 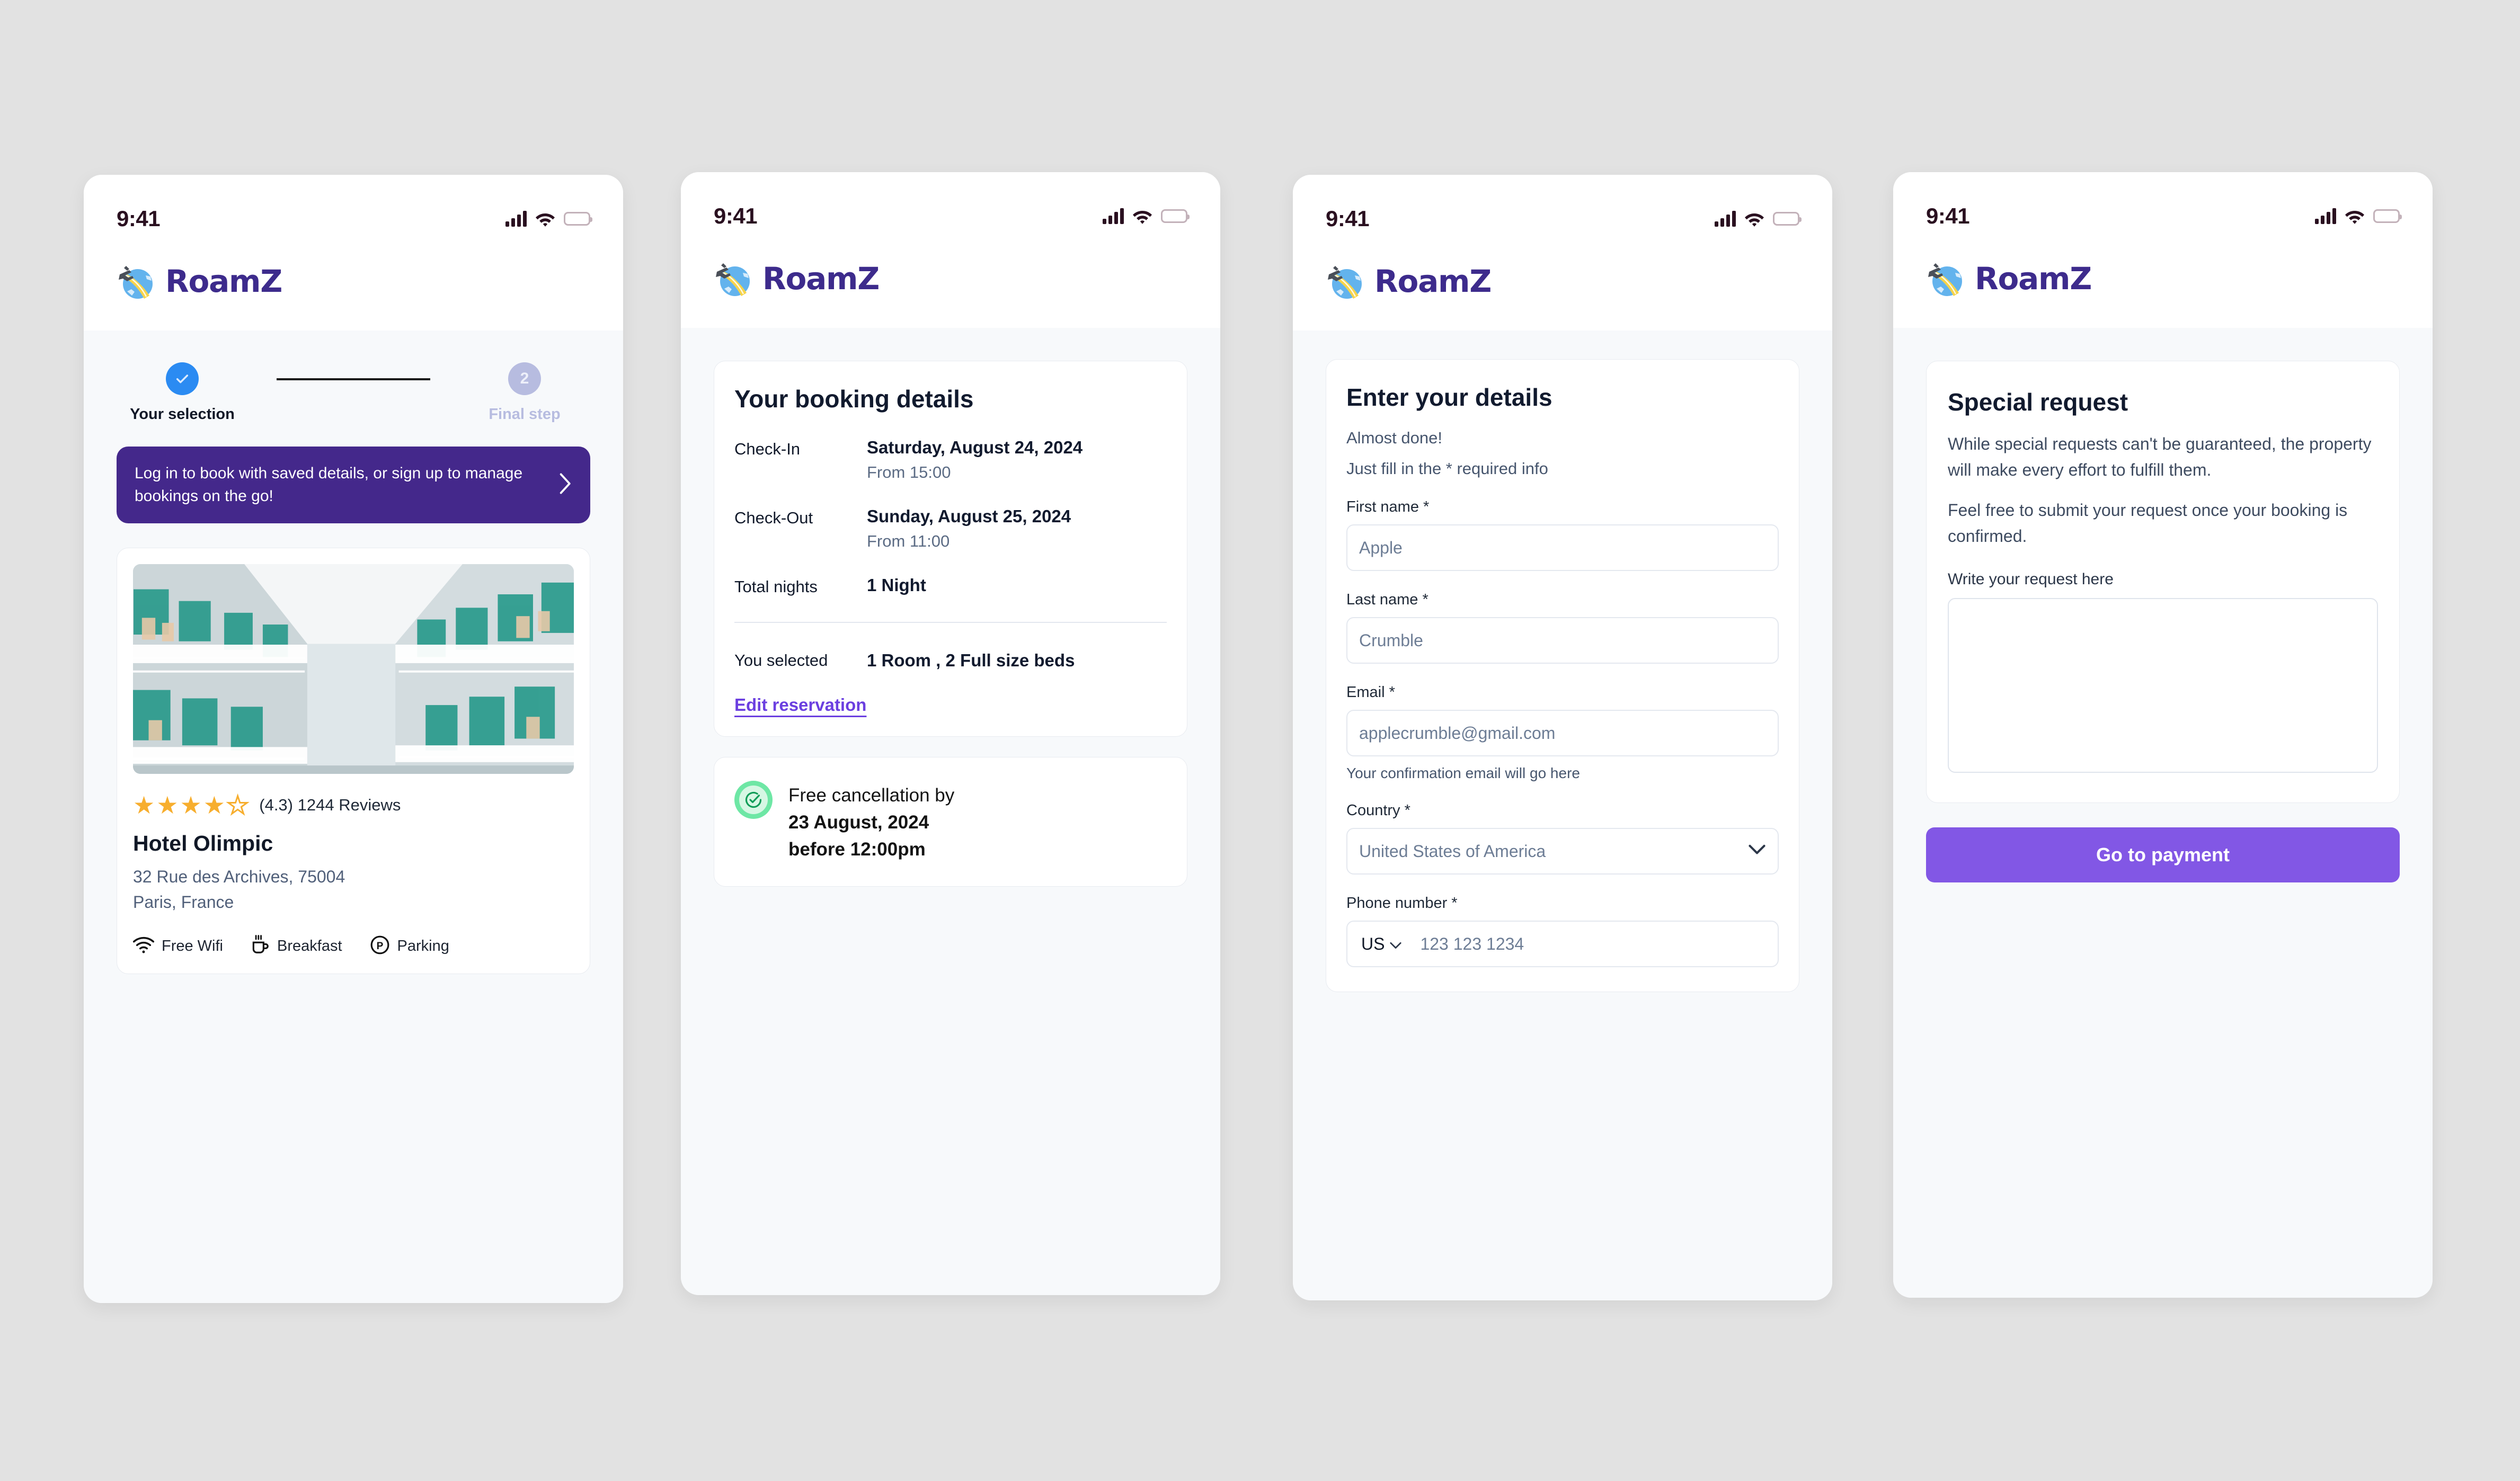 I want to click on amenity-label: Breakfast, so click(x=309, y=945).